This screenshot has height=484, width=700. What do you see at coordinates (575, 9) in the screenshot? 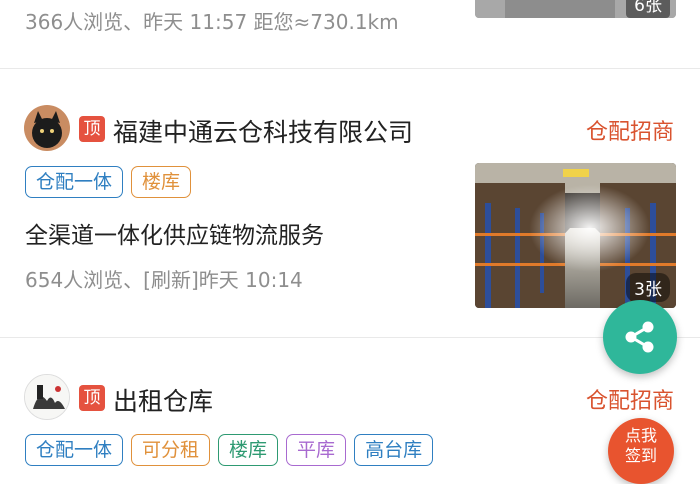
I see `listing-thumbnail: 6张` at bounding box center [575, 9].